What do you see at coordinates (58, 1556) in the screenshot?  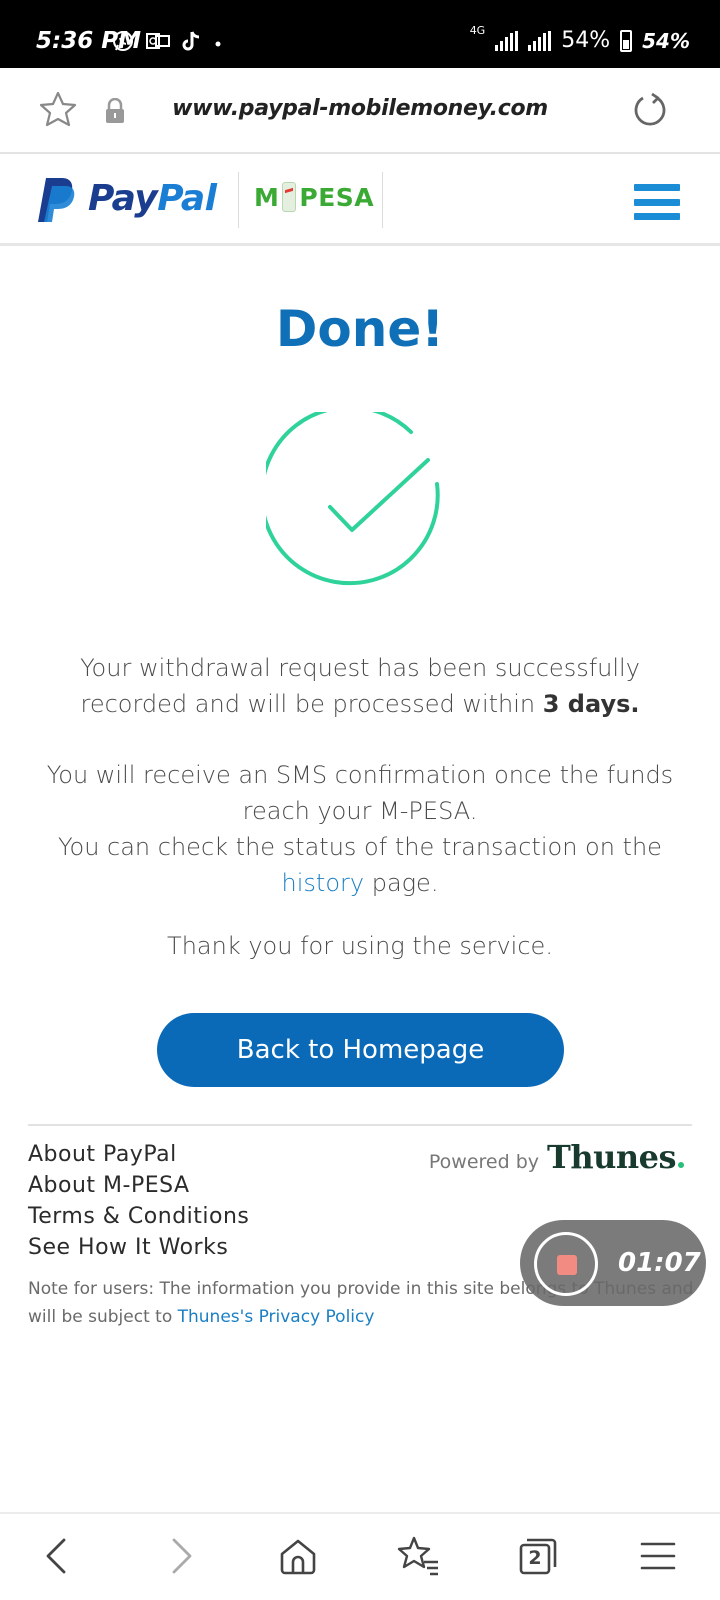 I see `back-icon` at bounding box center [58, 1556].